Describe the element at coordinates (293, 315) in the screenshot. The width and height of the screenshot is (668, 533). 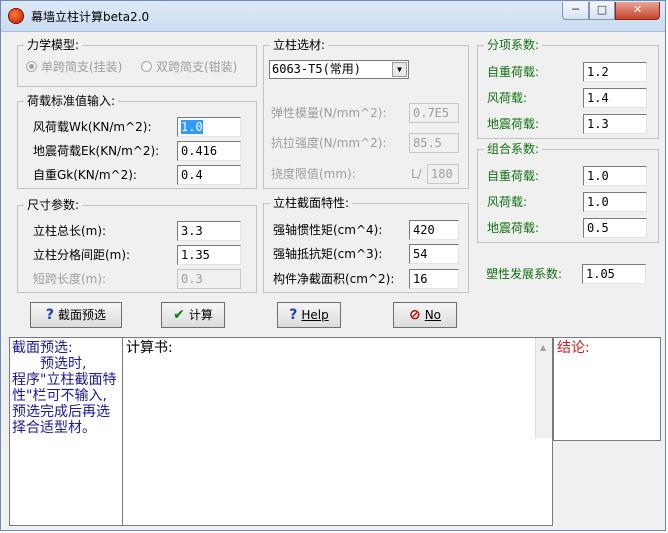
I see `help-question-icon: ?` at that location.